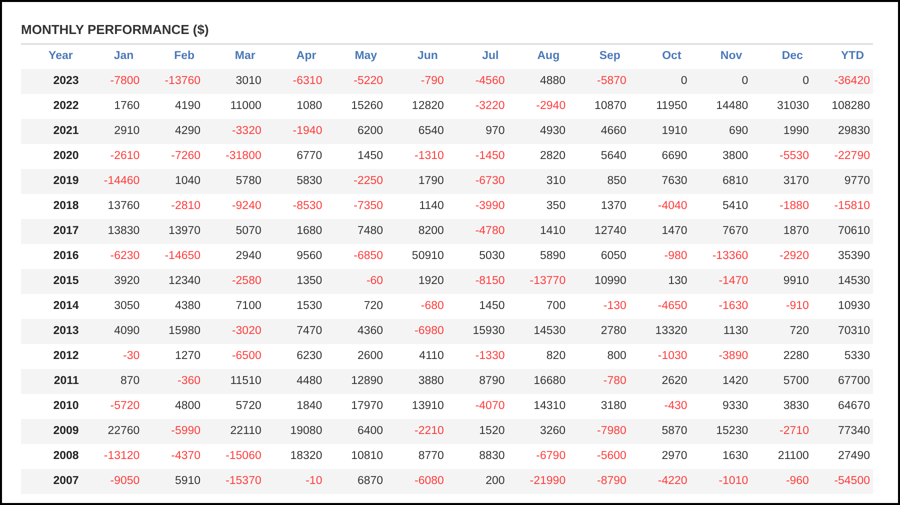  What do you see at coordinates (659, 106) in the screenshot?
I see `table-cell: 11950` at bounding box center [659, 106].